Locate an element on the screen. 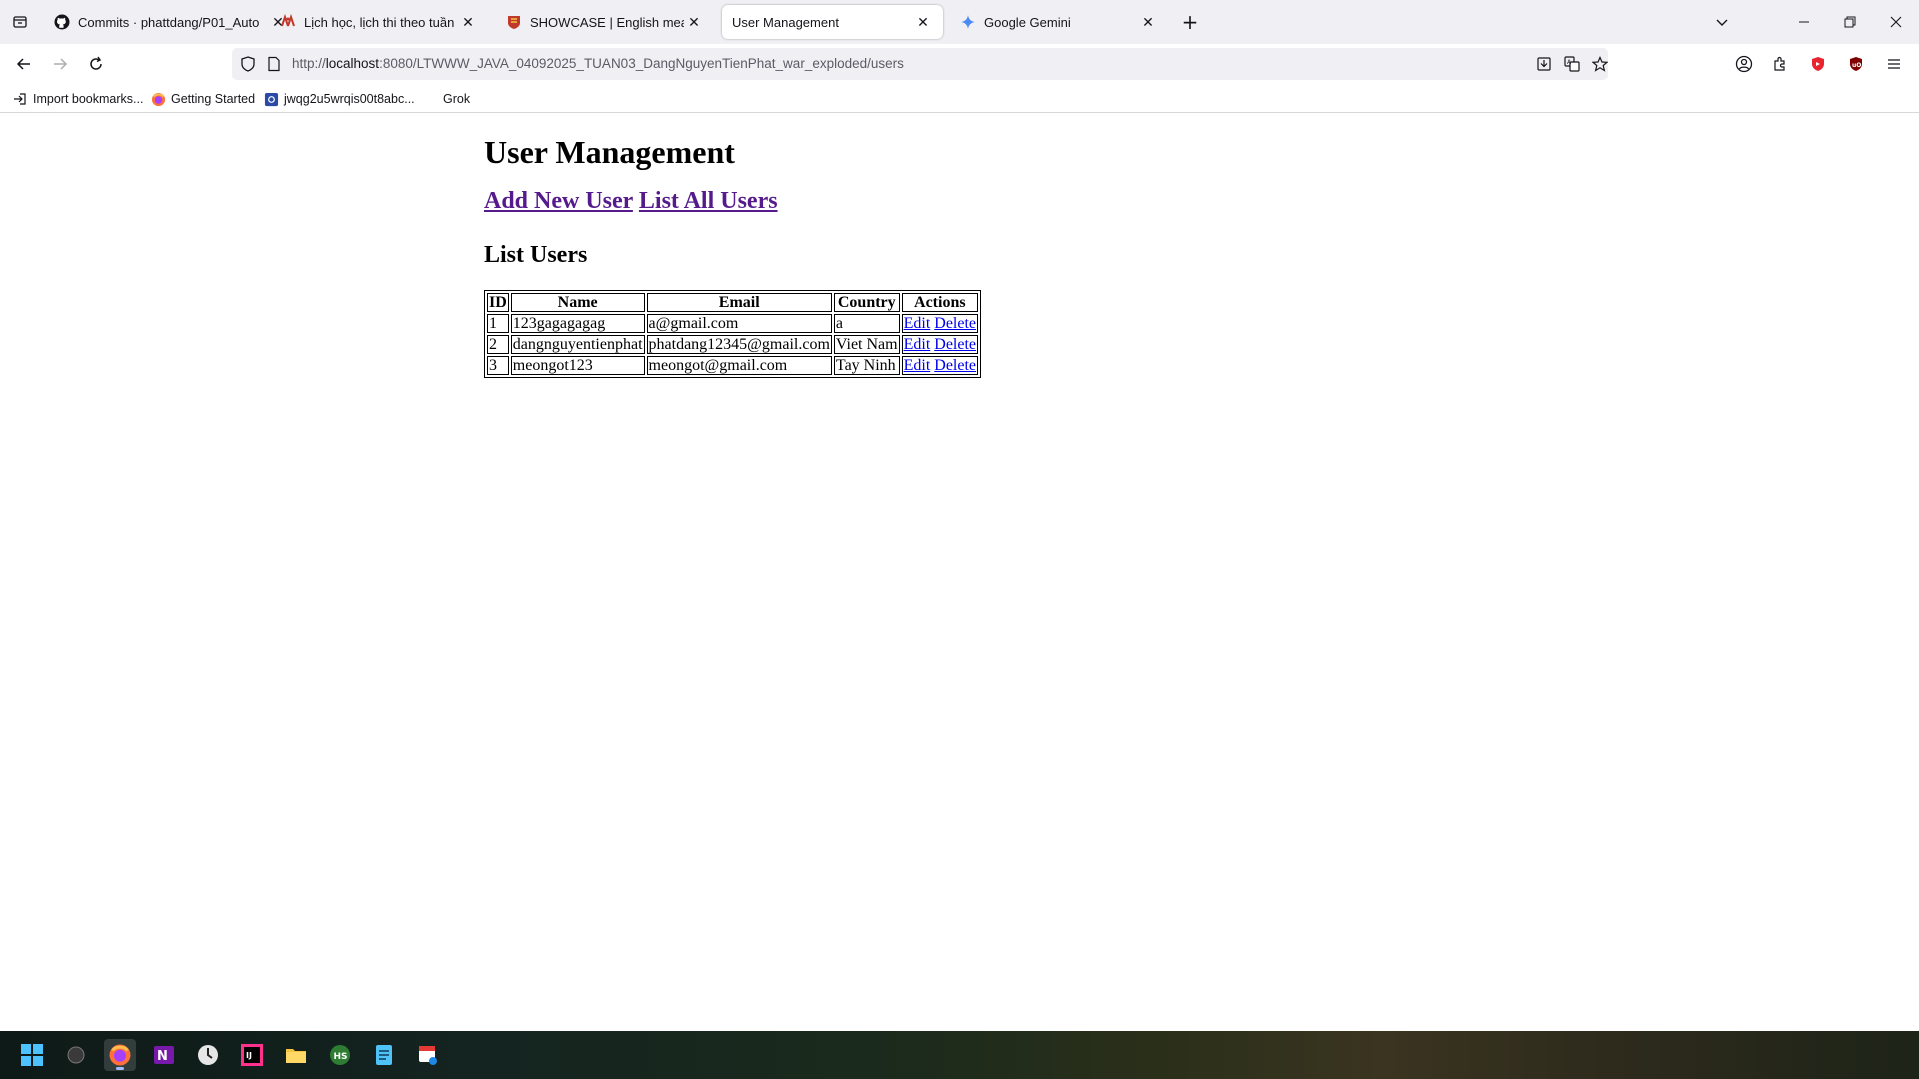 This screenshot has height=1079, width=1919. app-menu-button is located at coordinates (1894, 64).